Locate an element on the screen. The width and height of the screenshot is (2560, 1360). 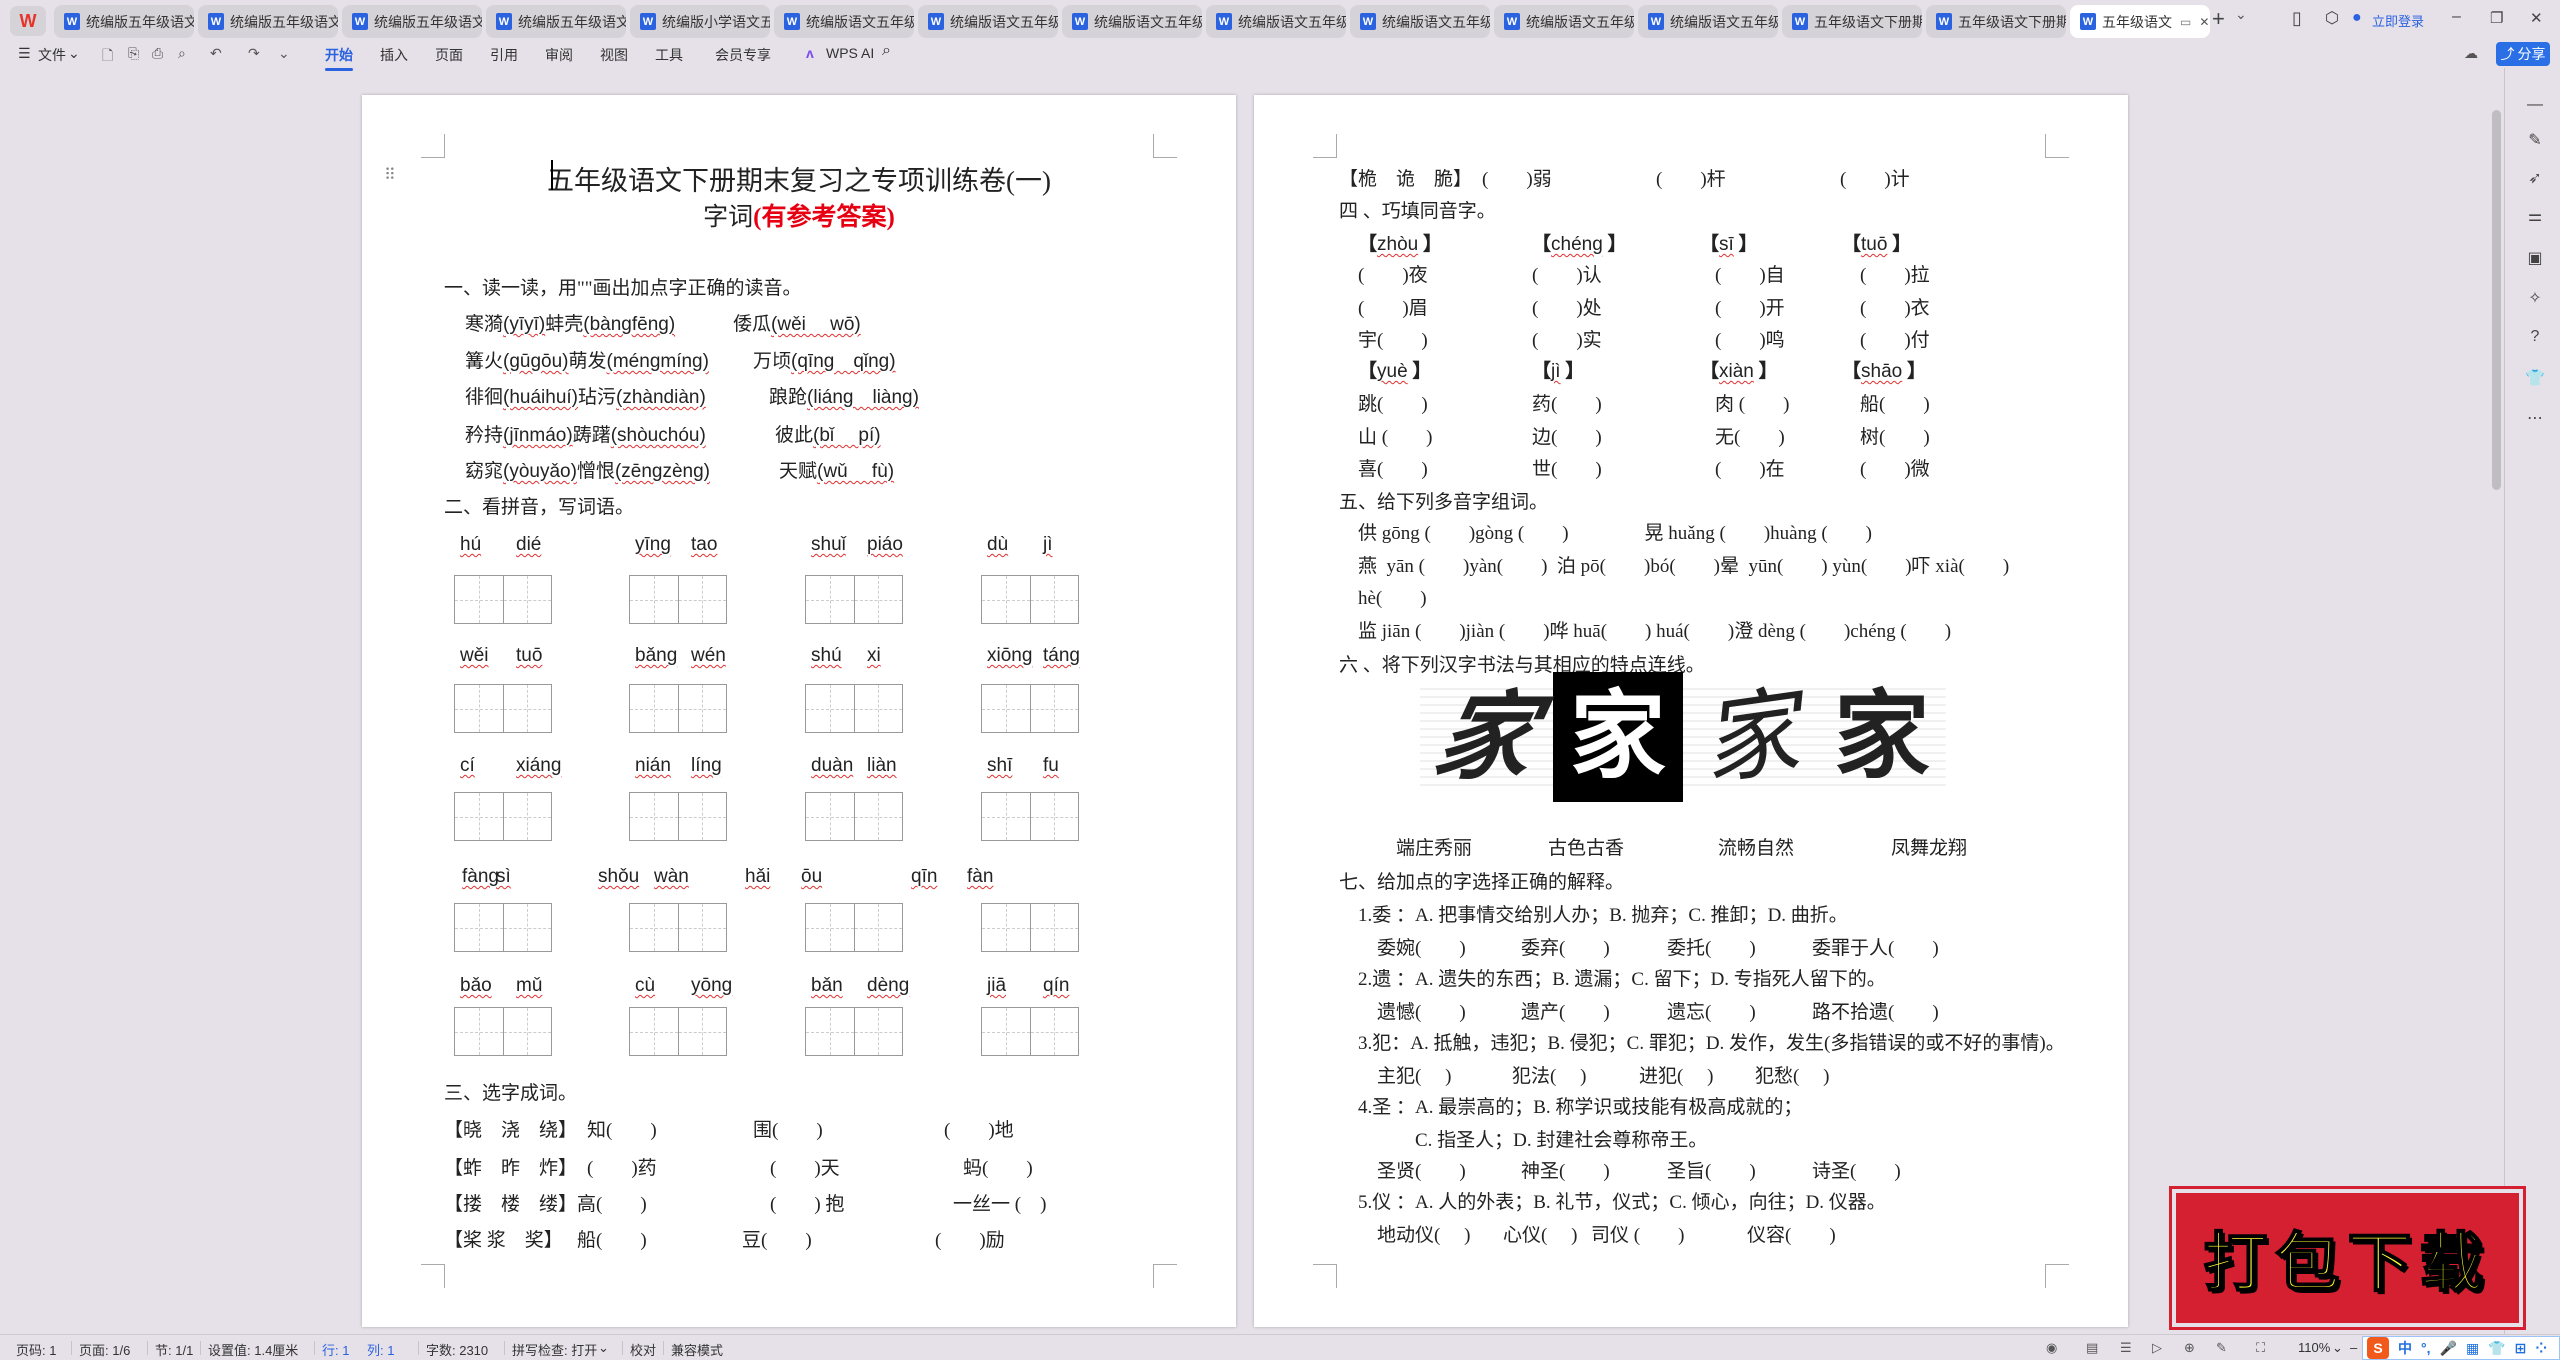
pen-icon: ✎ is located at coordinates (2221, 1348).